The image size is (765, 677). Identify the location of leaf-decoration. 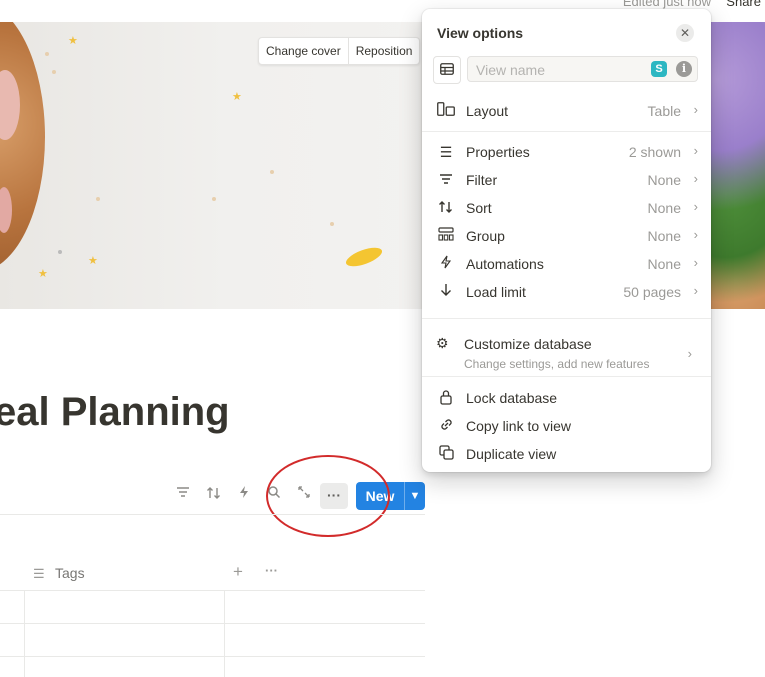
(364, 257).